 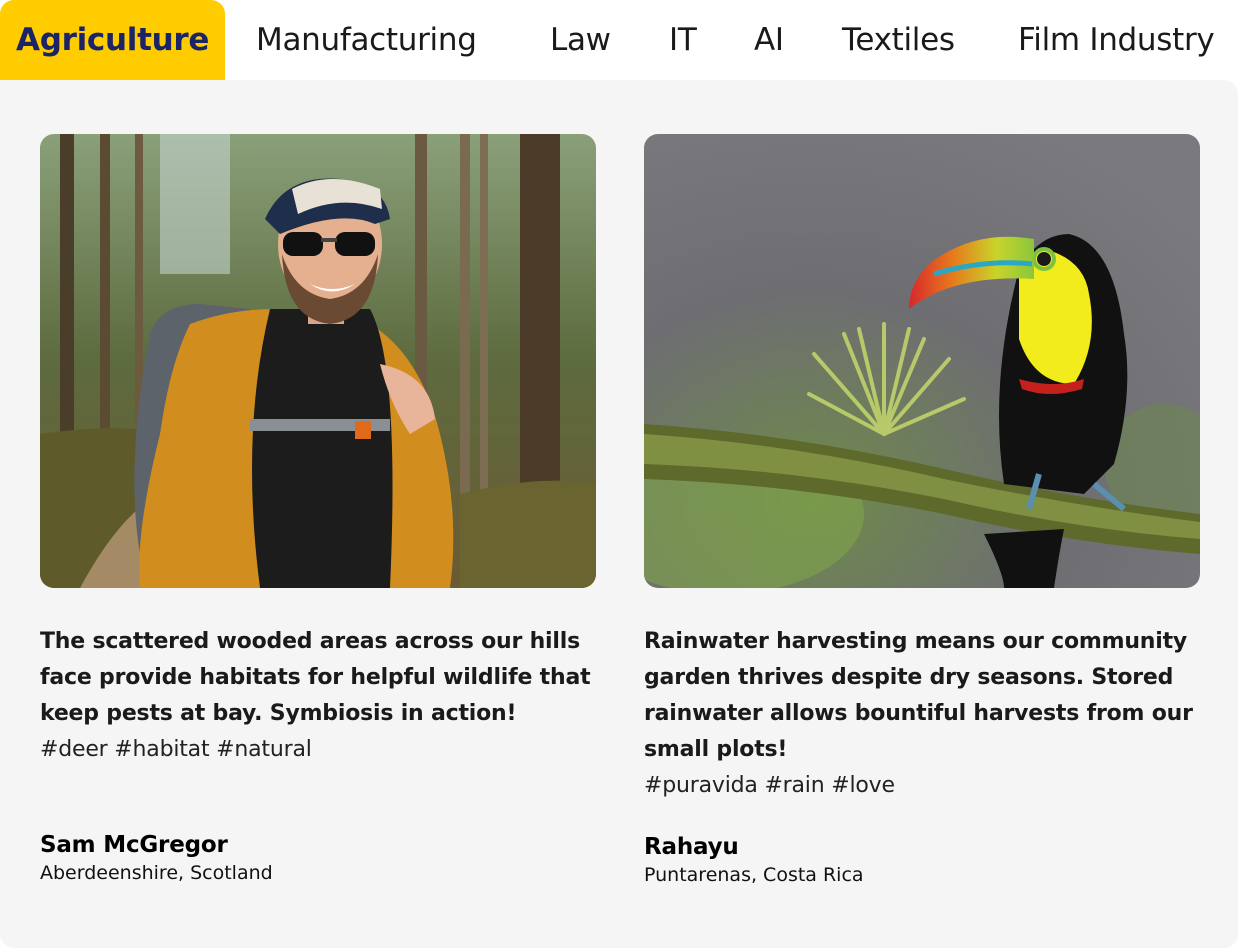 I want to click on tab-manufacturing: Manufacturing, so click(x=366, y=40).